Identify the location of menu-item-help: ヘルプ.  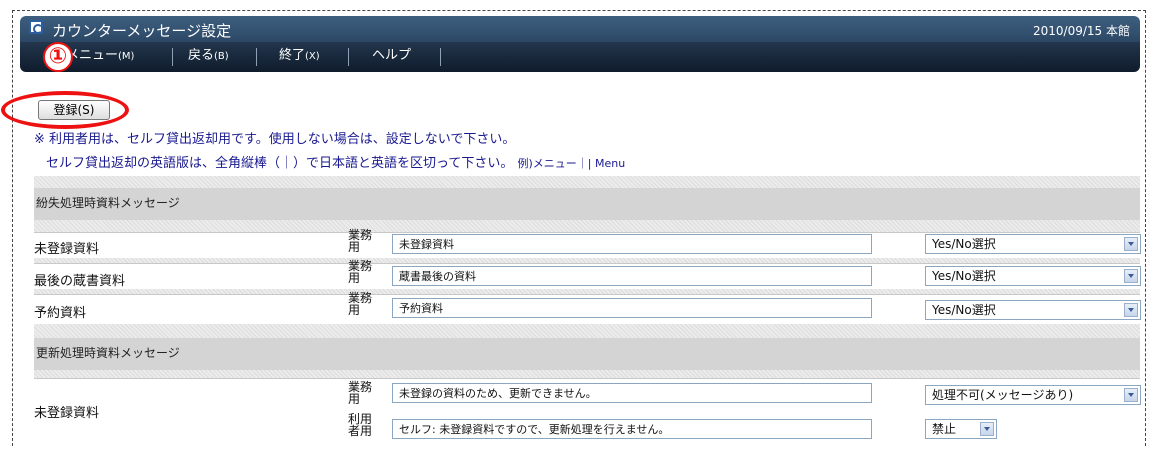
(391, 57).